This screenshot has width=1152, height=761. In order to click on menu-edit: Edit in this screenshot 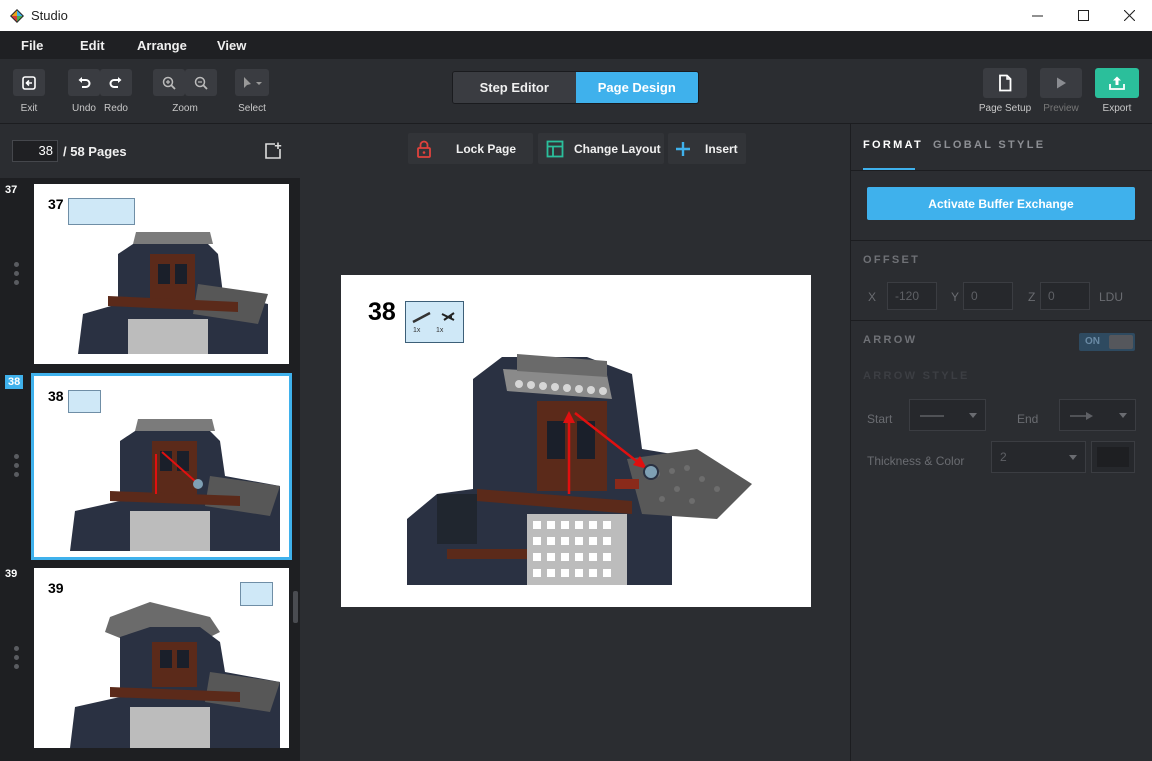, I will do `click(92, 45)`.